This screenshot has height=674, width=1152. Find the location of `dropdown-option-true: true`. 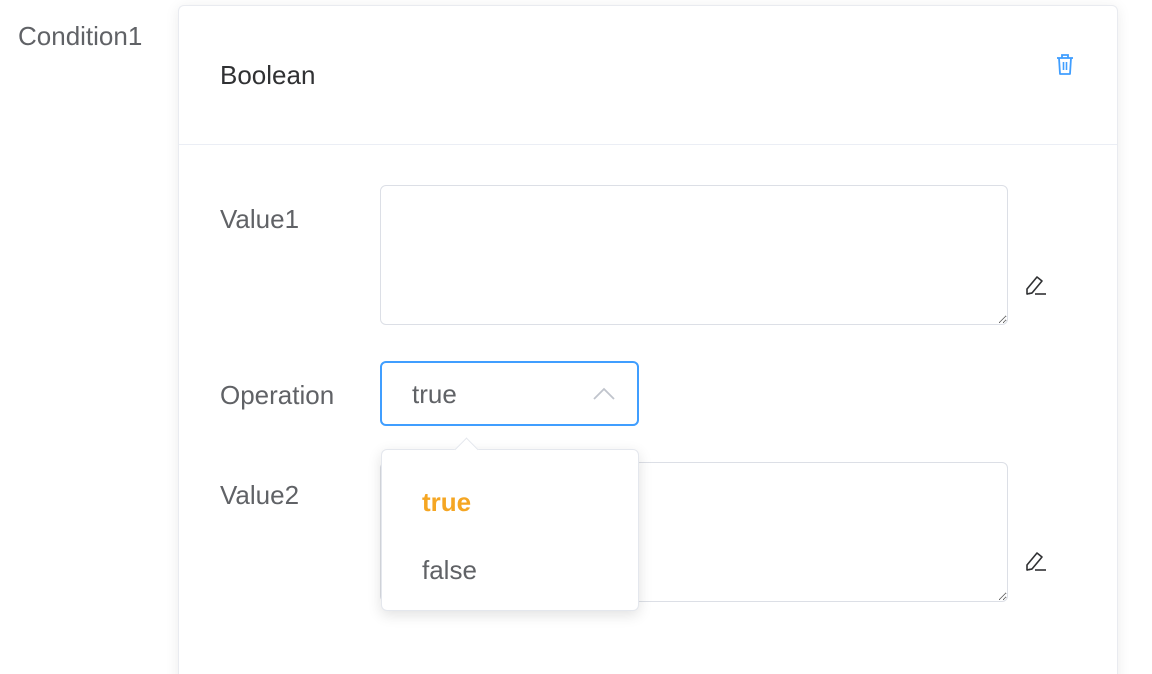

dropdown-option-true: true is located at coordinates (510, 502).